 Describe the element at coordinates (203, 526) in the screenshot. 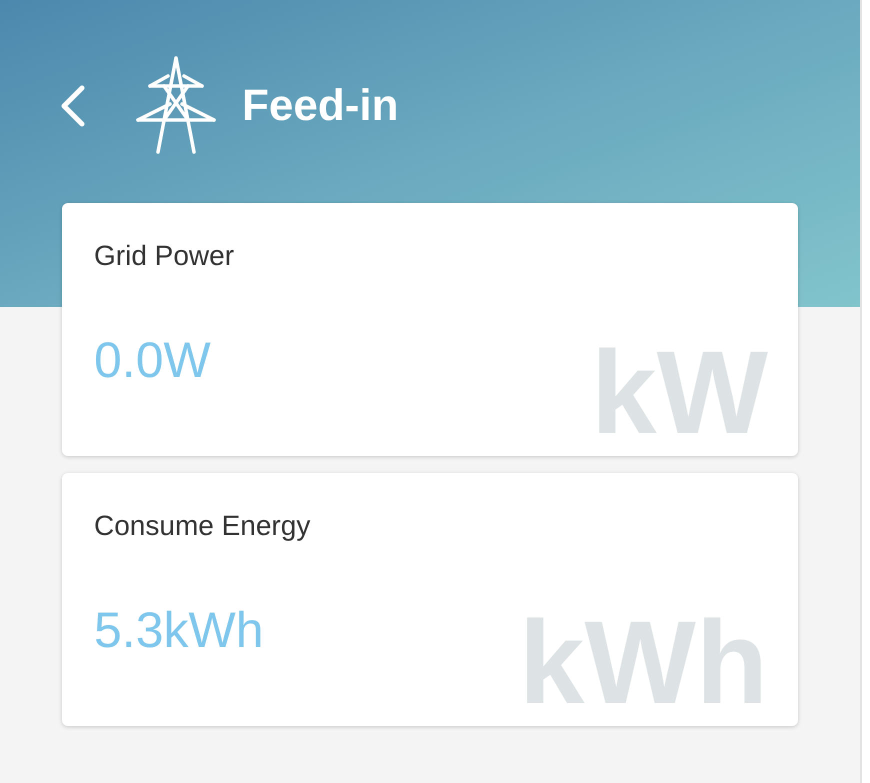

I see `card-label: Consume Energy` at that location.